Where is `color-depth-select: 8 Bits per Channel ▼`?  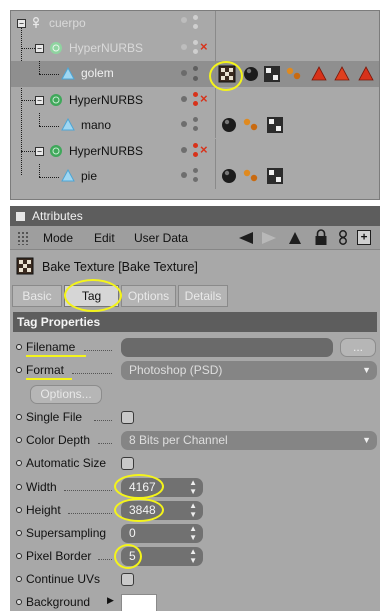 color-depth-select: 8 Bits per Channel ▼ is located at coordinates (249, 440).